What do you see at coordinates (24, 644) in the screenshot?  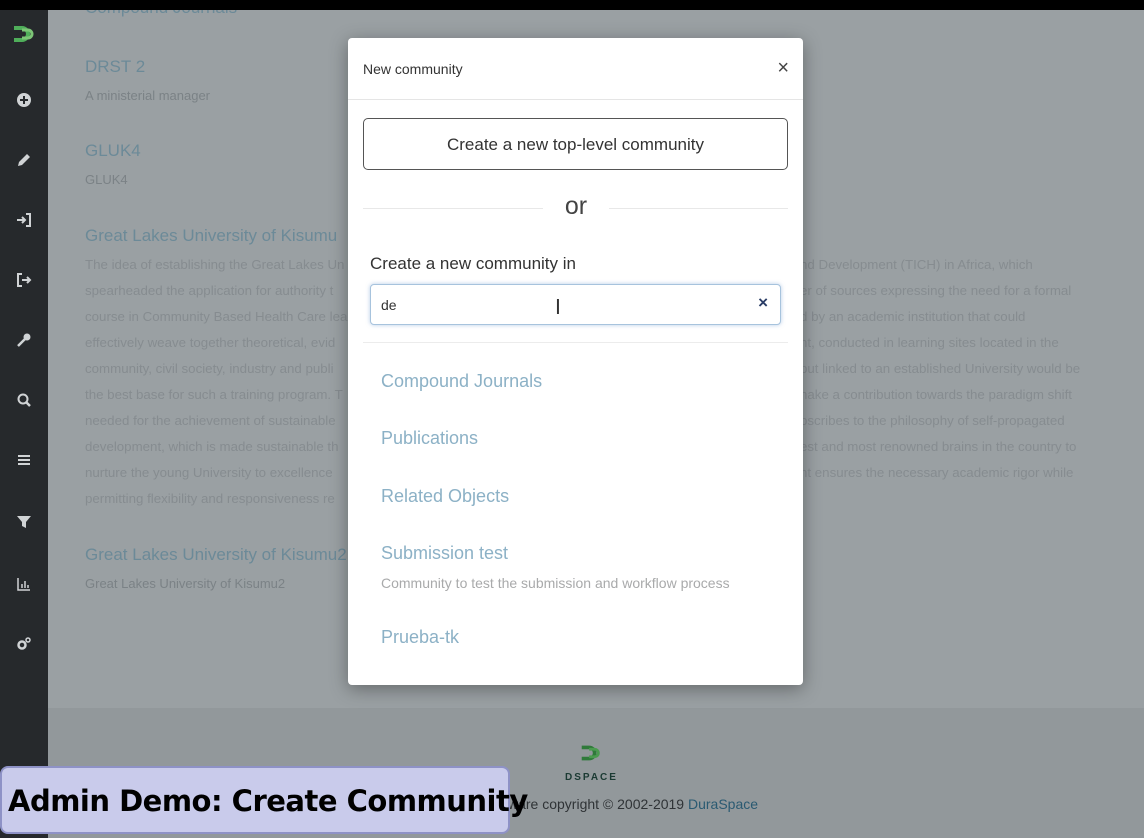 I see `gears-icon` at bounding box center [24, 644].